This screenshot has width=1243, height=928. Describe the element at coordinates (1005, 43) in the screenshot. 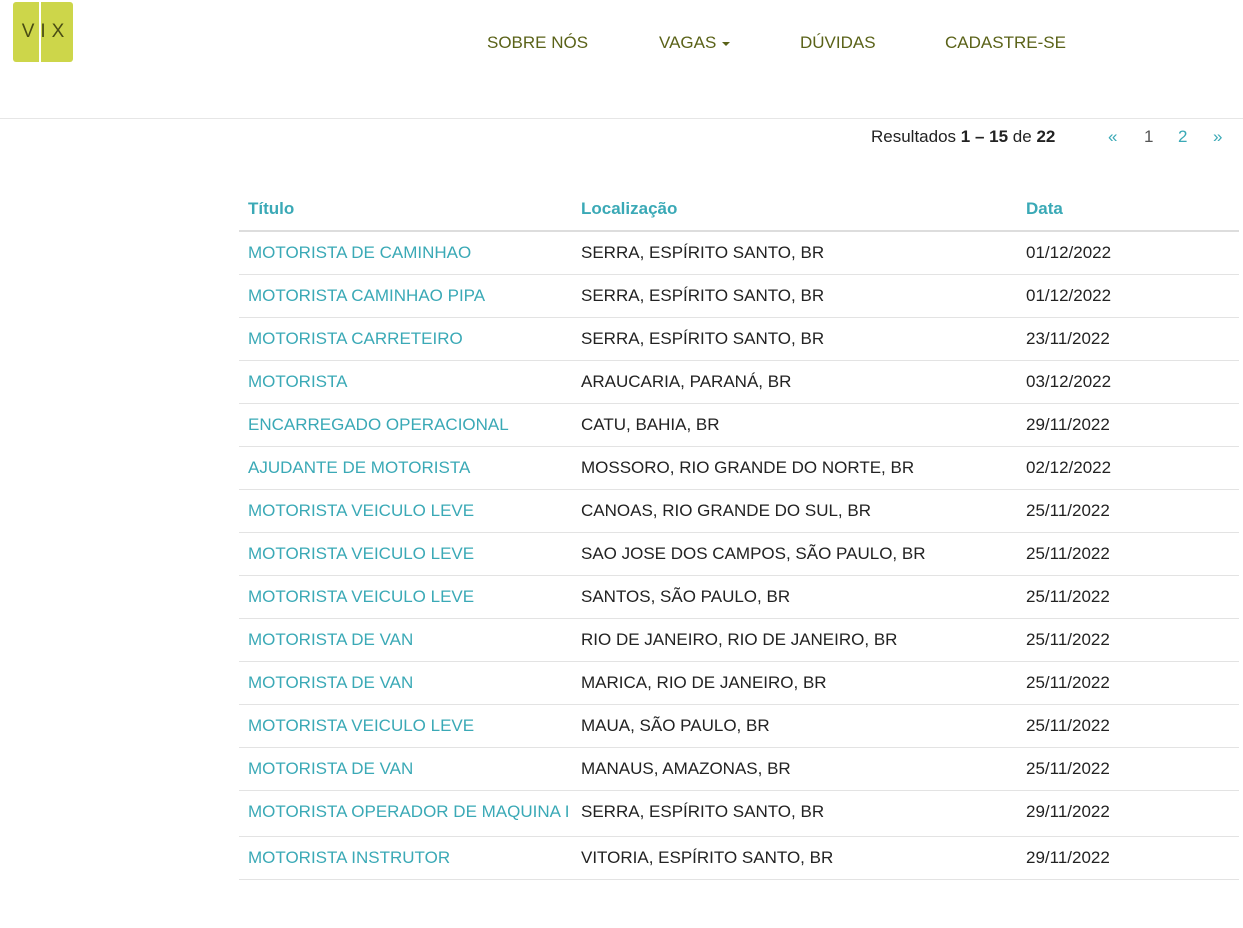

I see `nav-item-cadastre-se: CADASTRE-SE` at that location.